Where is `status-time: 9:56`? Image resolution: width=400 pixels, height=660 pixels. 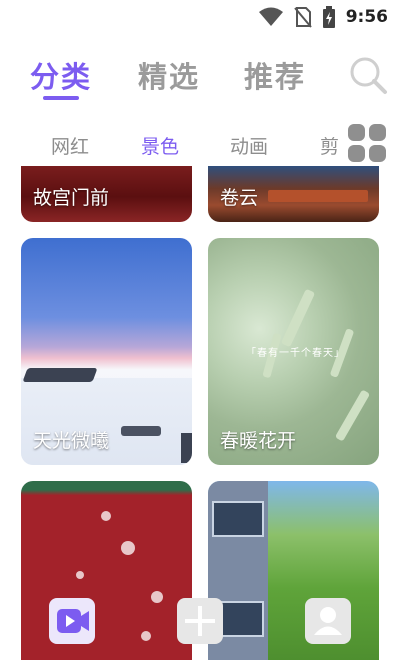 status-time: 9:56 is located at coordinates (366, 17).